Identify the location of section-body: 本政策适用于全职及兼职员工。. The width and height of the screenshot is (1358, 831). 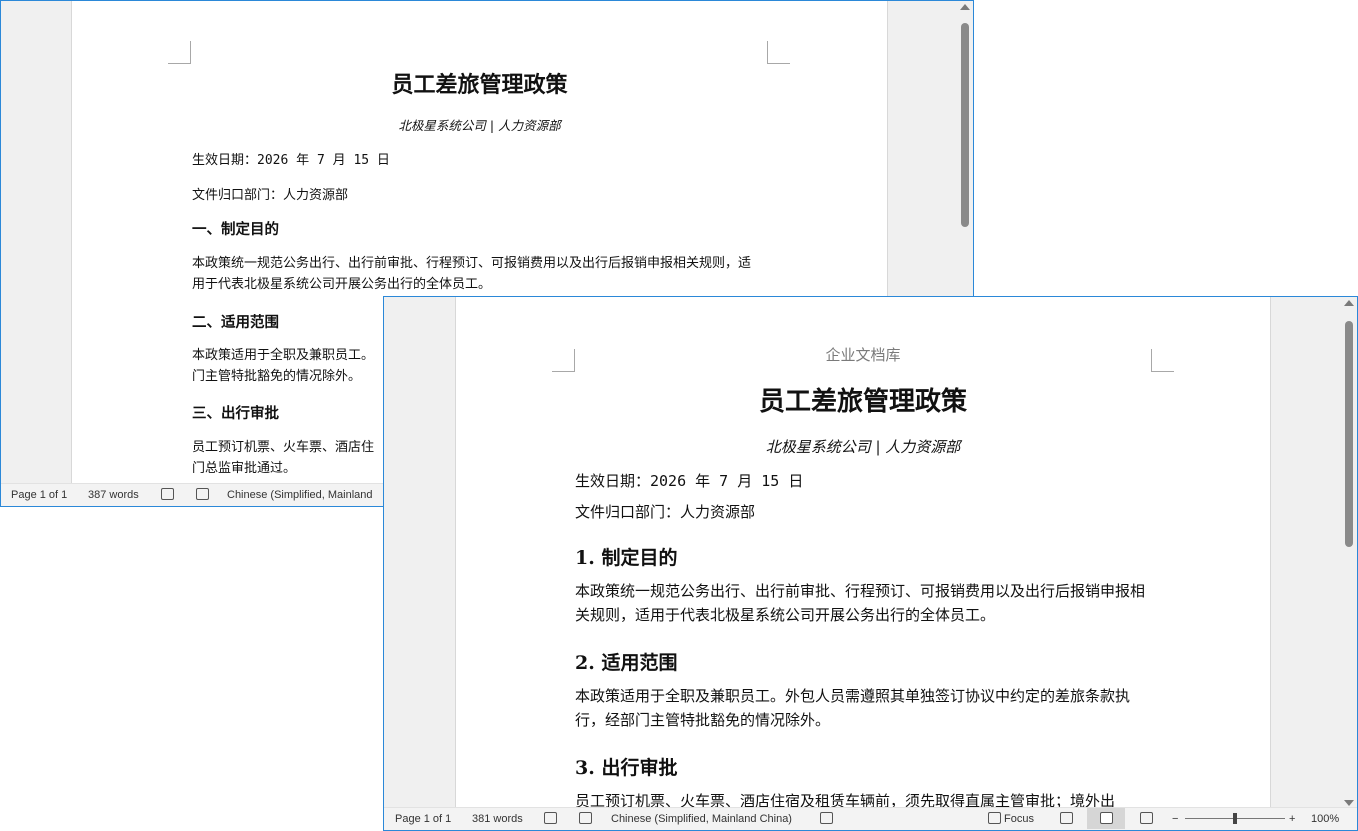
(283, 355).